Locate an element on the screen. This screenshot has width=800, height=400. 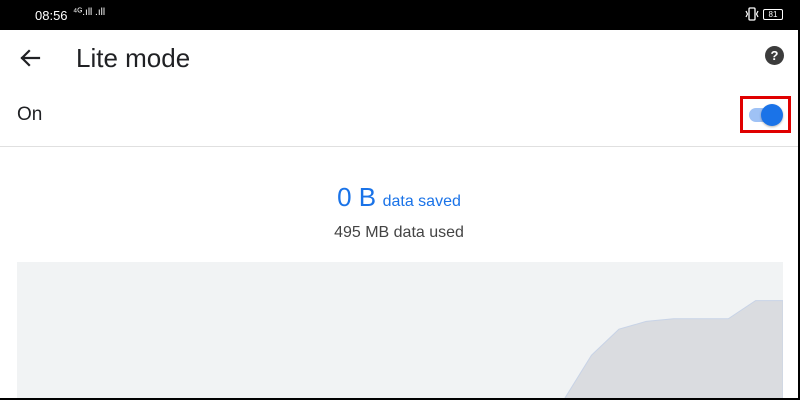
page-title: Lite mode is located at coordinates (133, 58).